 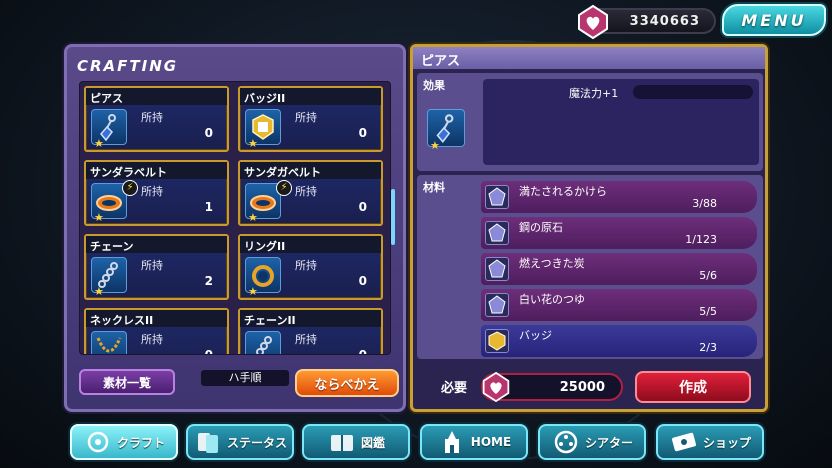 What do you see at coordinates (208, 281) in the screenshot?
I see `own-count: 2` at bounding box center [208, 281].